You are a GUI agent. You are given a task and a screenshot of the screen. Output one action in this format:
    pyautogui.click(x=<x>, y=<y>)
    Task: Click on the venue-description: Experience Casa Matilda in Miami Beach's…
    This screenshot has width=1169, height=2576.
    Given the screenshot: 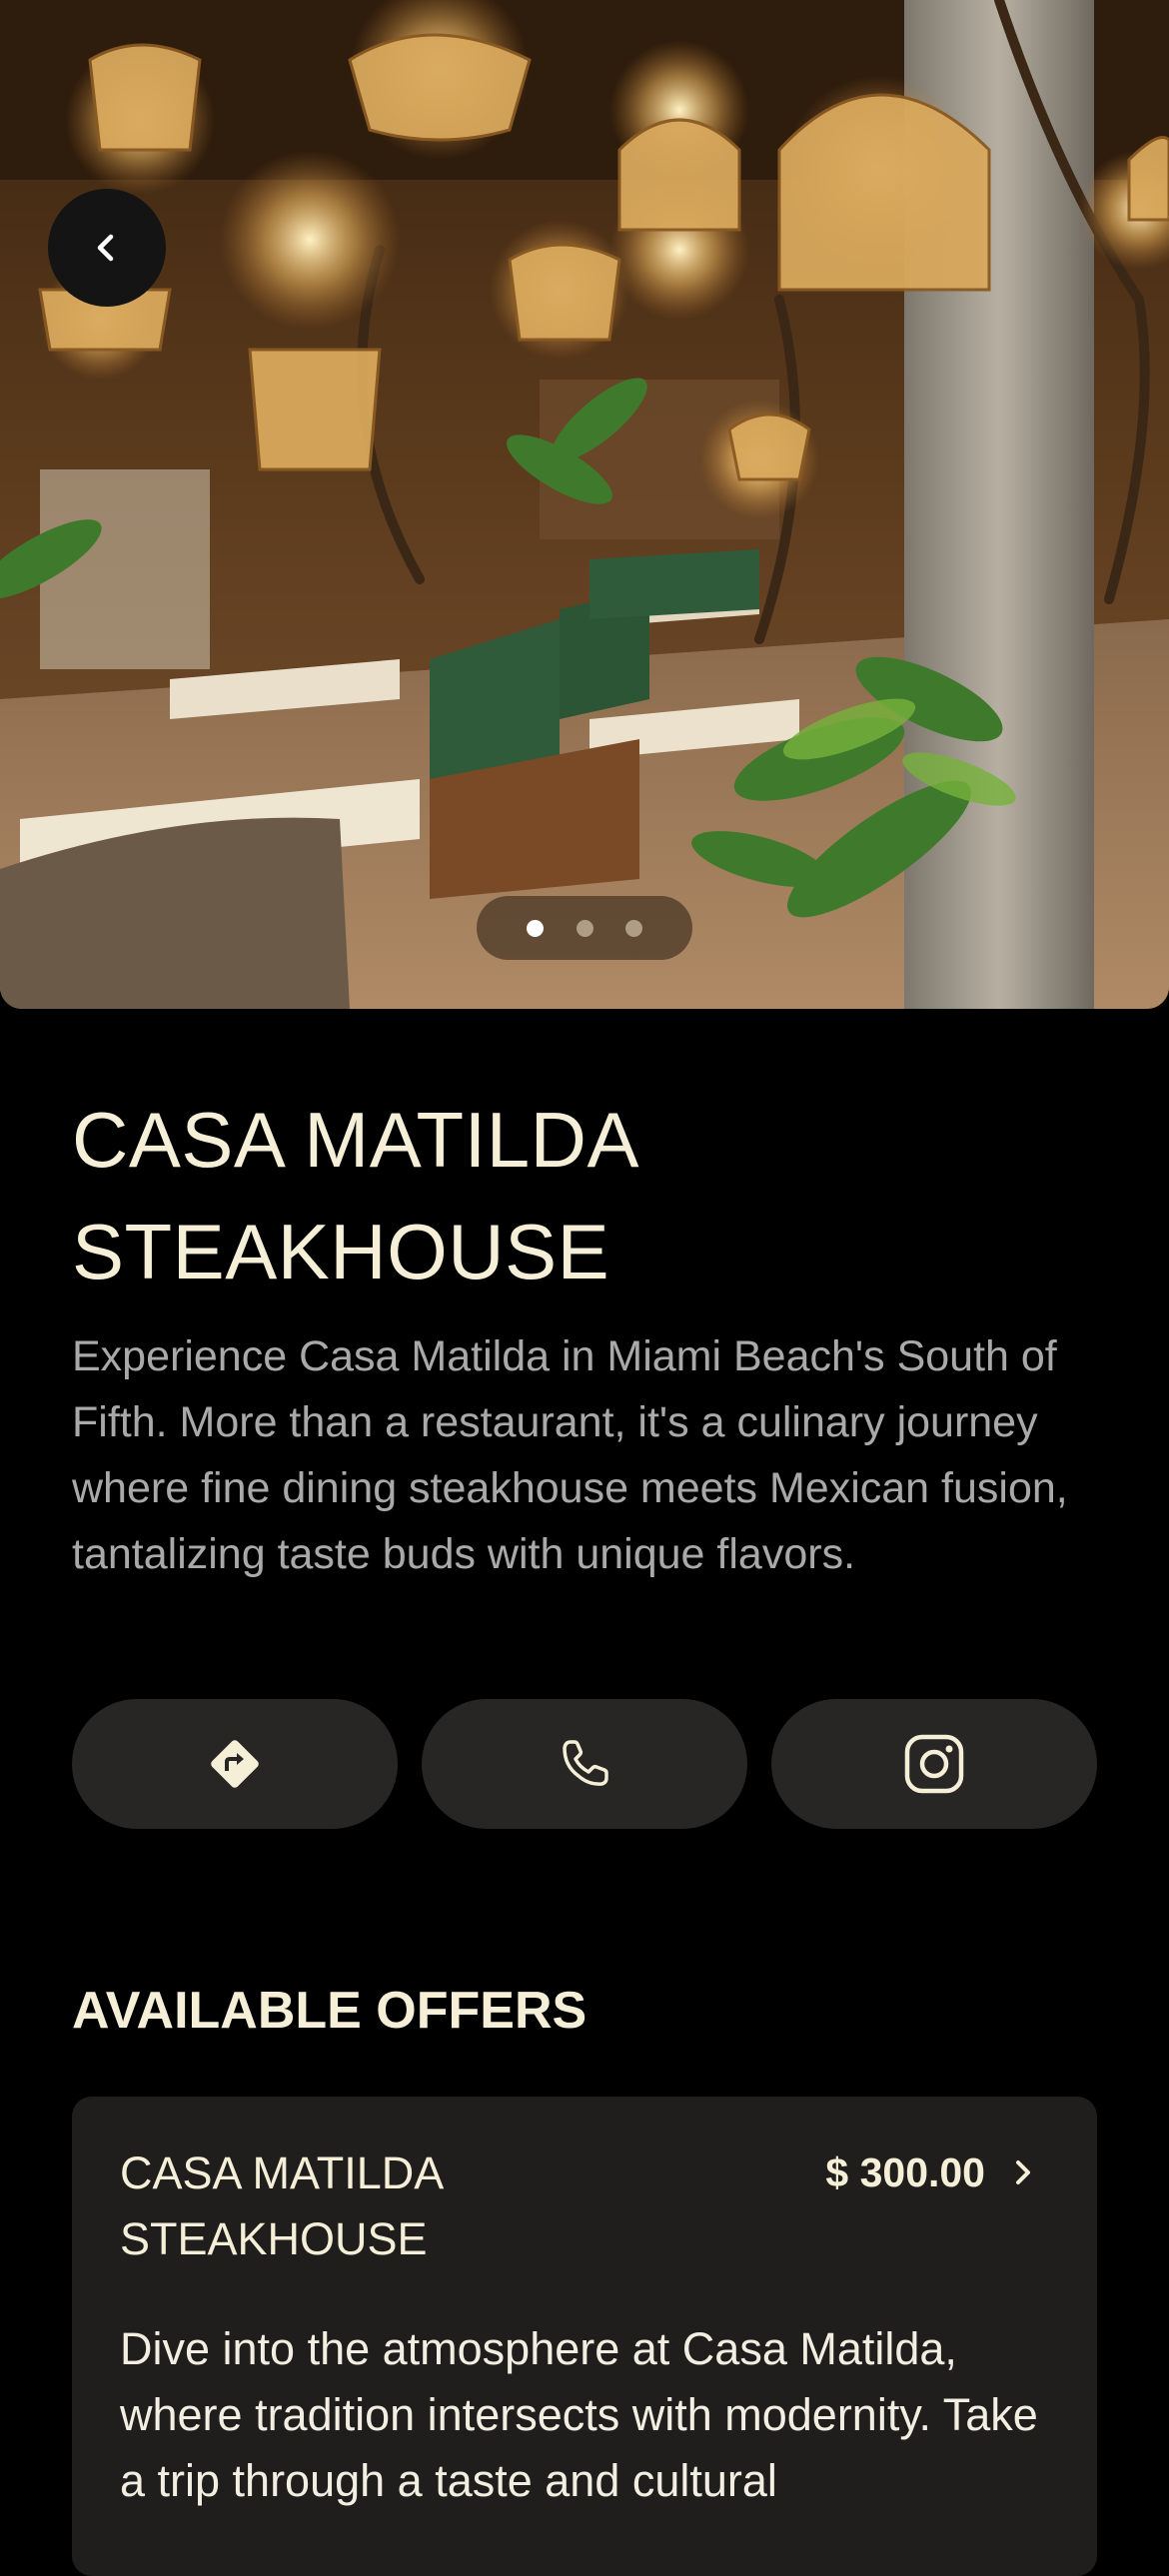 What is the action you would take?
    pyautogui.click(x=570, y=1455)
    